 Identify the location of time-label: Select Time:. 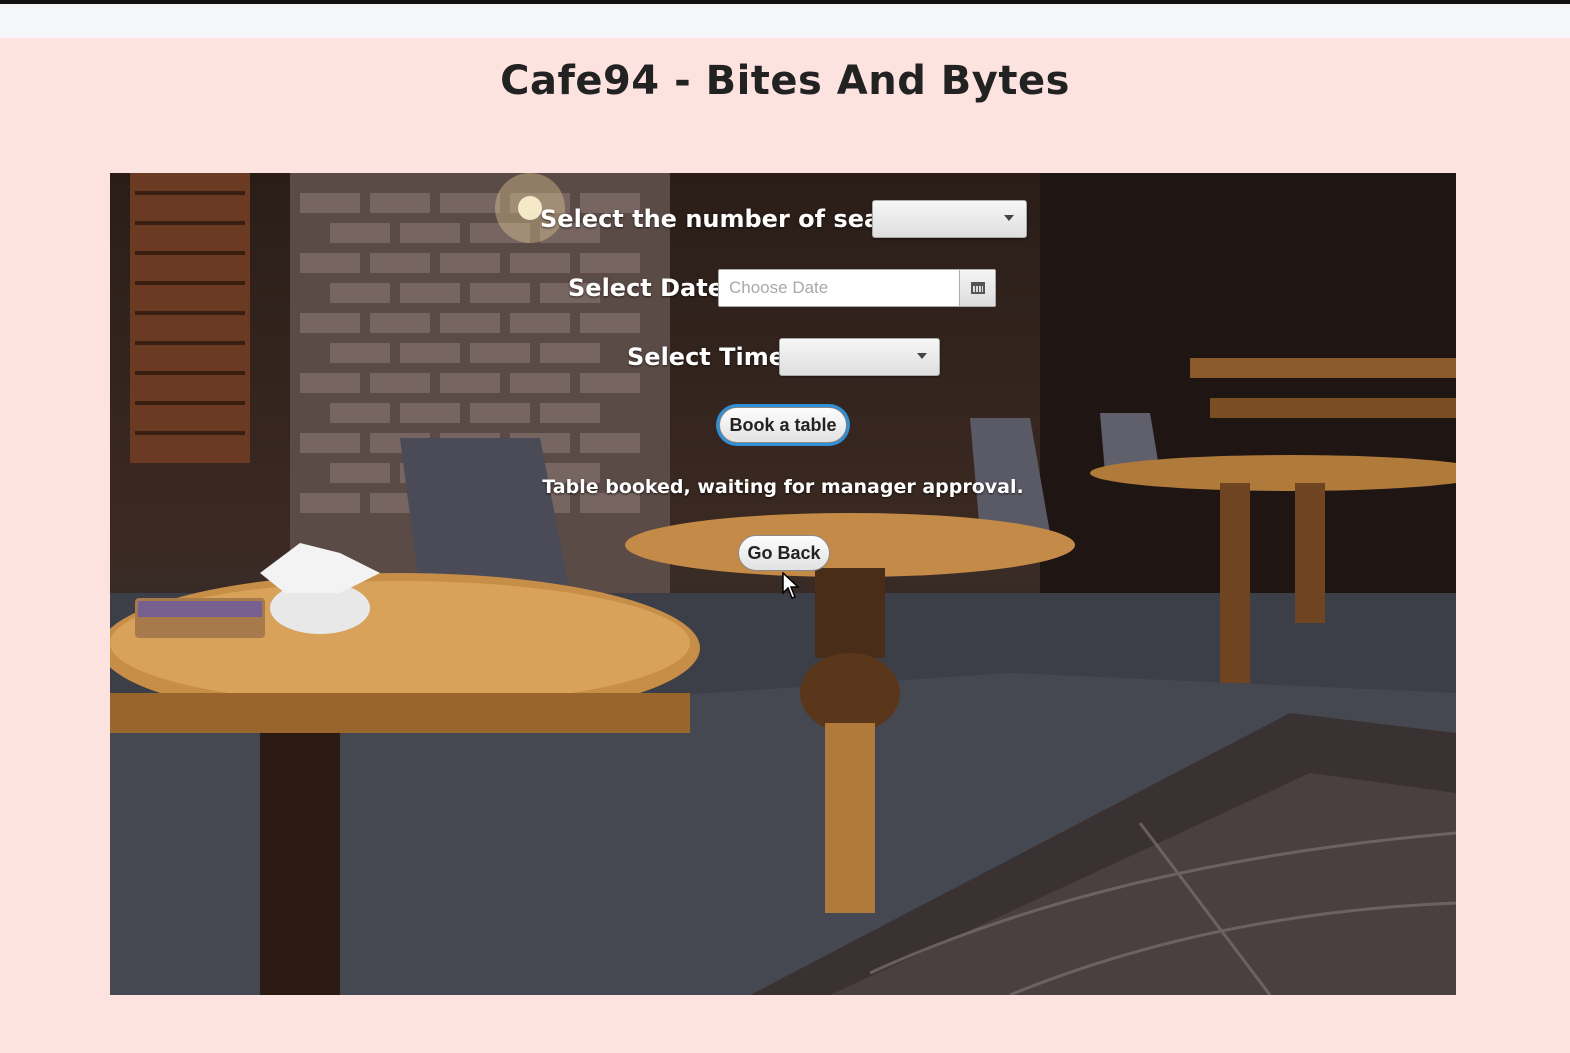
(711, 357).